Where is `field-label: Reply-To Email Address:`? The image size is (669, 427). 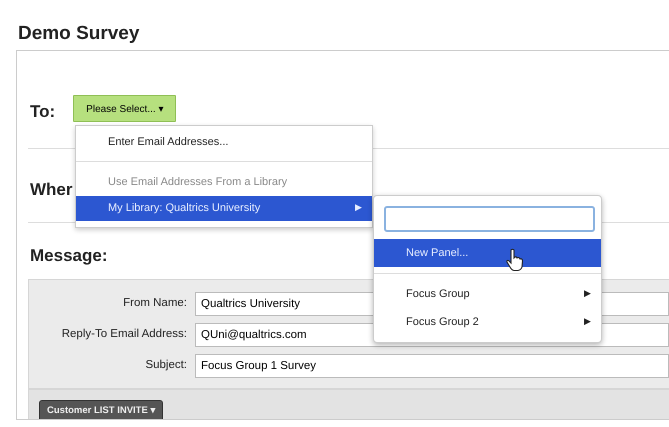 field-label: Reply-To Email Address: is located at coordinates (124, 334).